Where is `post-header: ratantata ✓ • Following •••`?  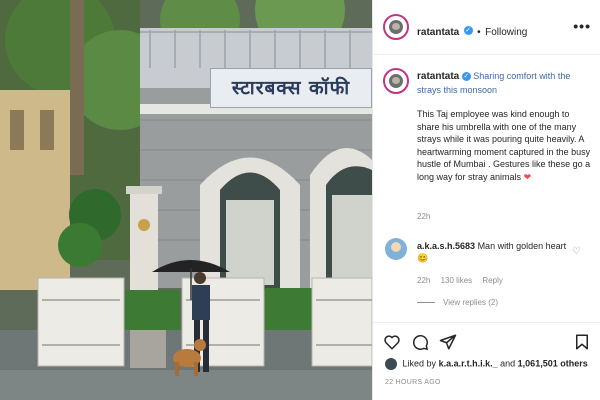
post-header: ratantata ✓ • Following ••• is located at coordinates (486, 27).